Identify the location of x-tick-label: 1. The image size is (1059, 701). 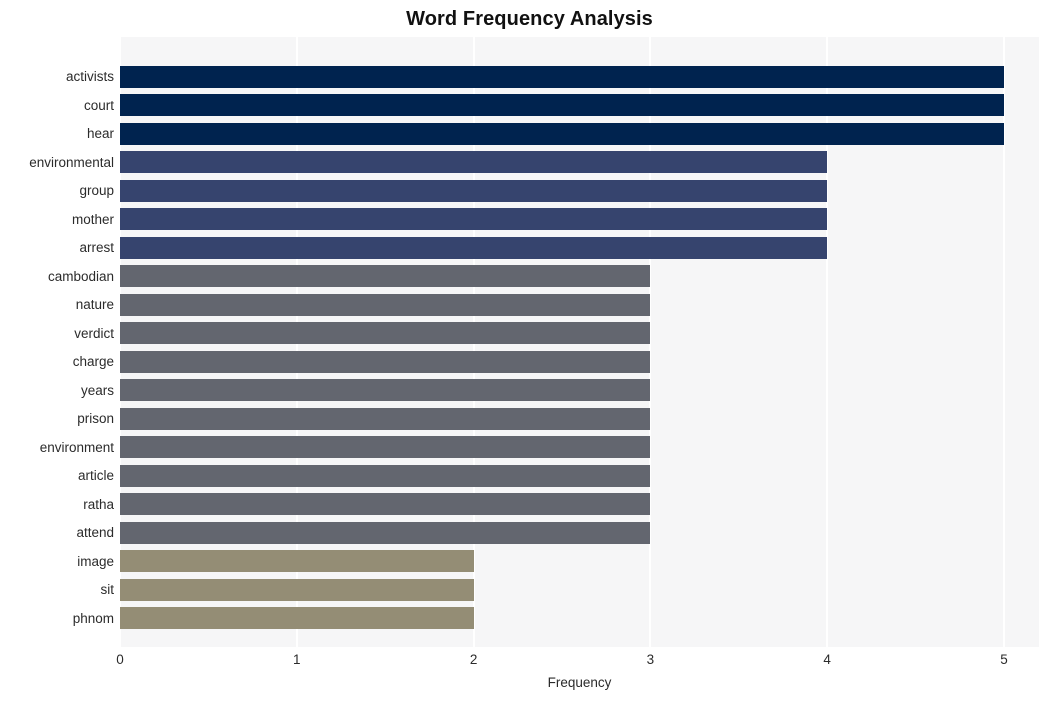
(297, 659).